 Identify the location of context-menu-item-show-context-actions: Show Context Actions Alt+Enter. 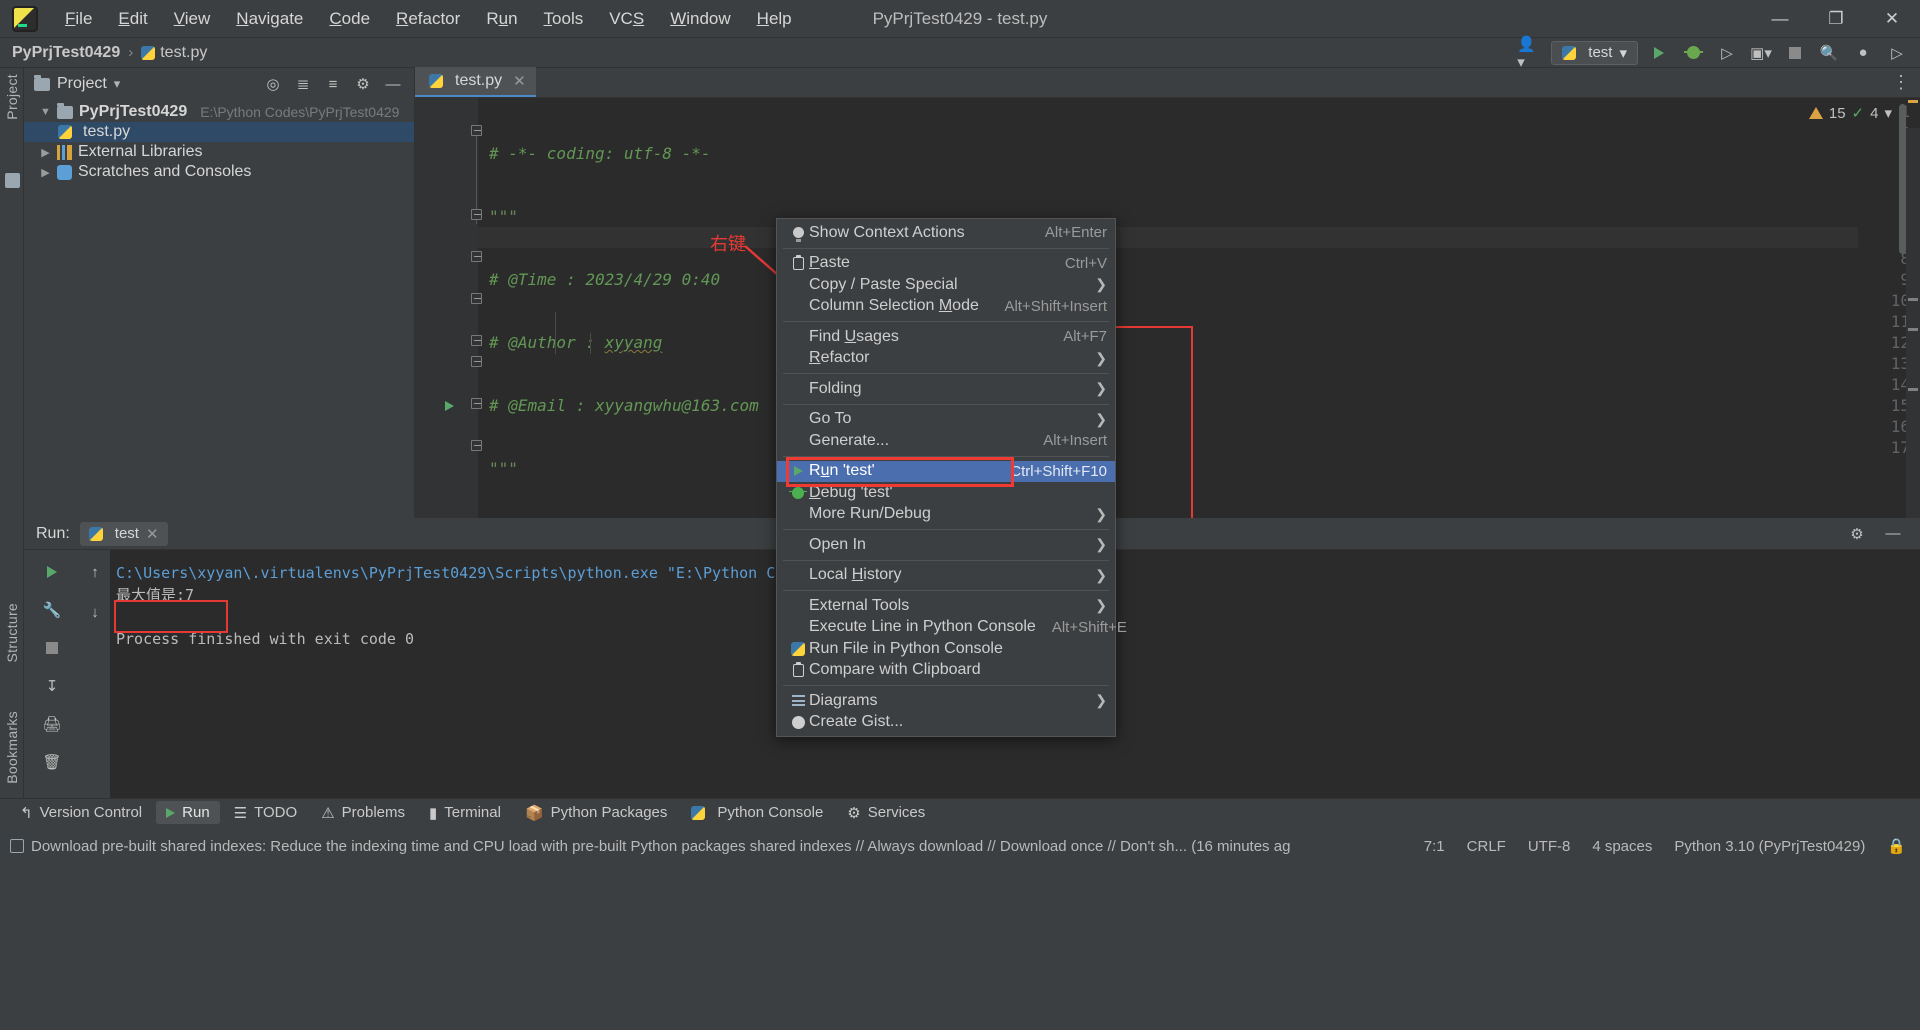
(946, 233).